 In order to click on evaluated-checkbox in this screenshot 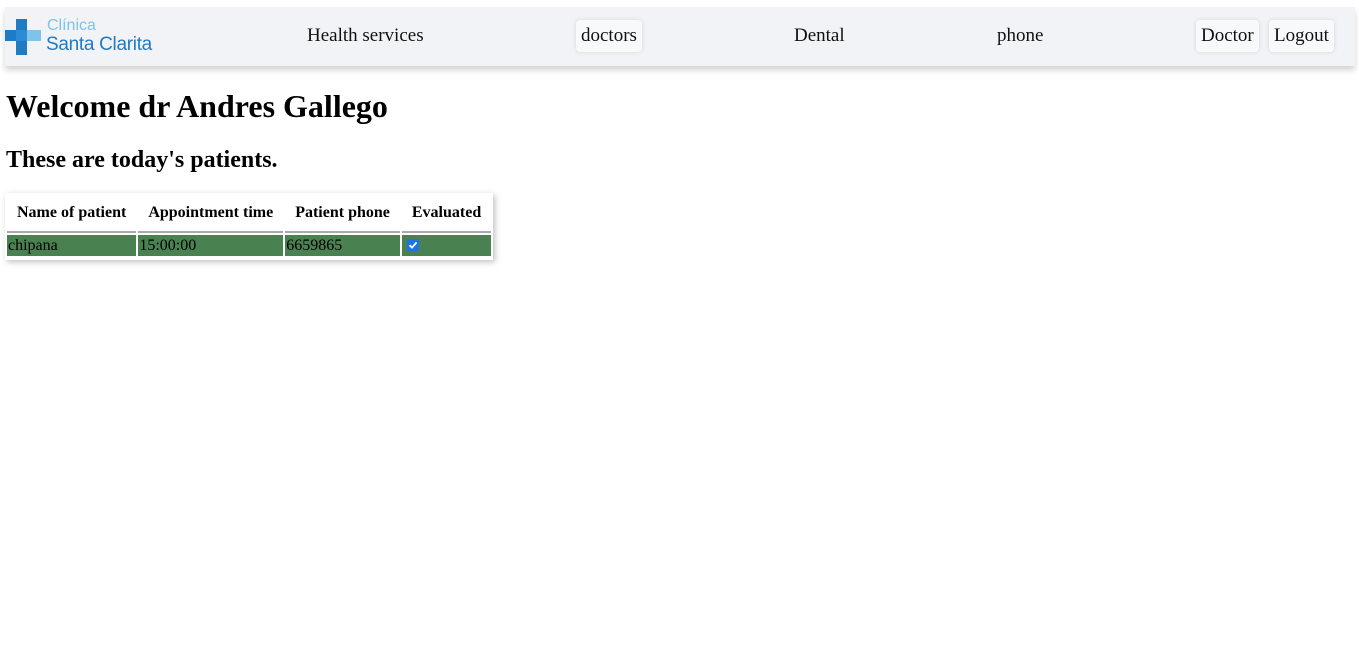, I will do `click(412, 244)`.